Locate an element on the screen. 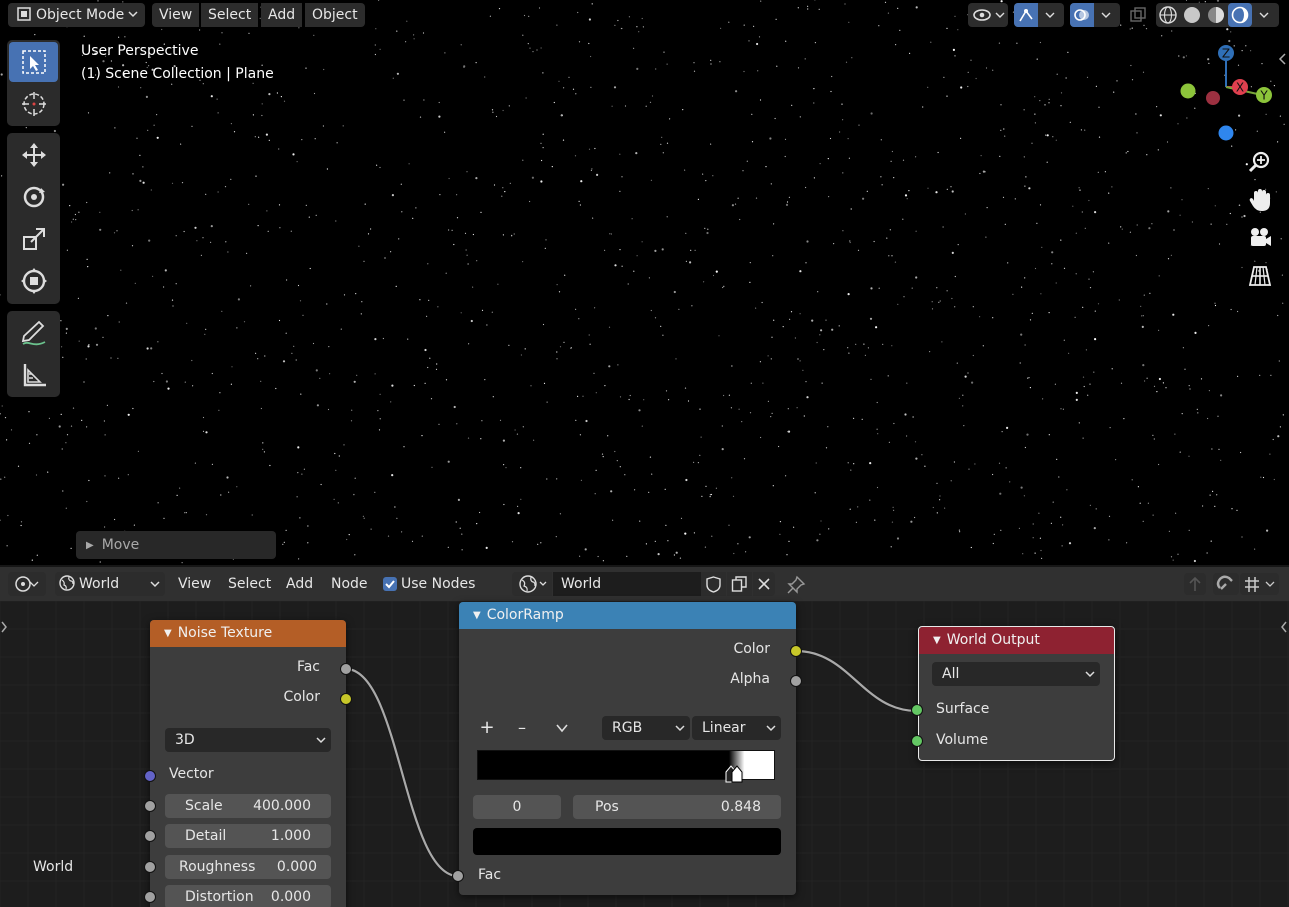 The image size is (1289, 907). material-preview-icon is located at coordinates (1216, 15).